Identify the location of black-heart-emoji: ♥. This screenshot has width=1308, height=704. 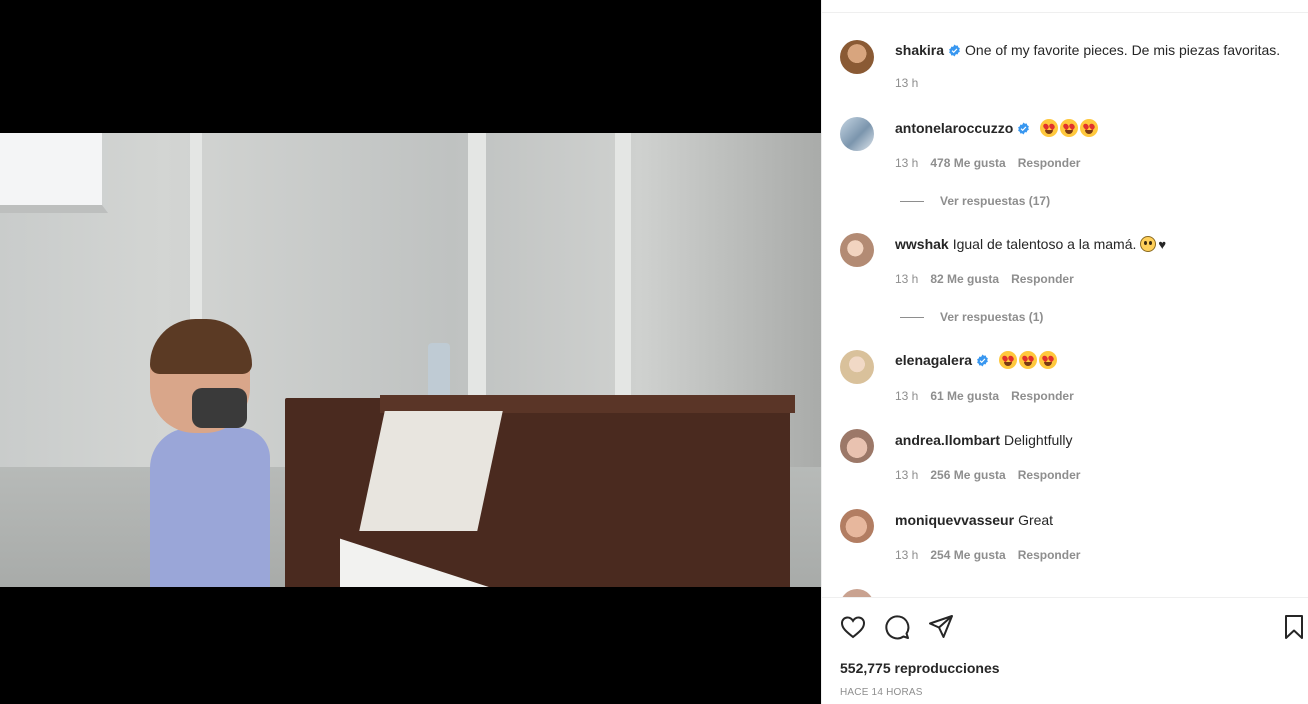
(1162, 244).